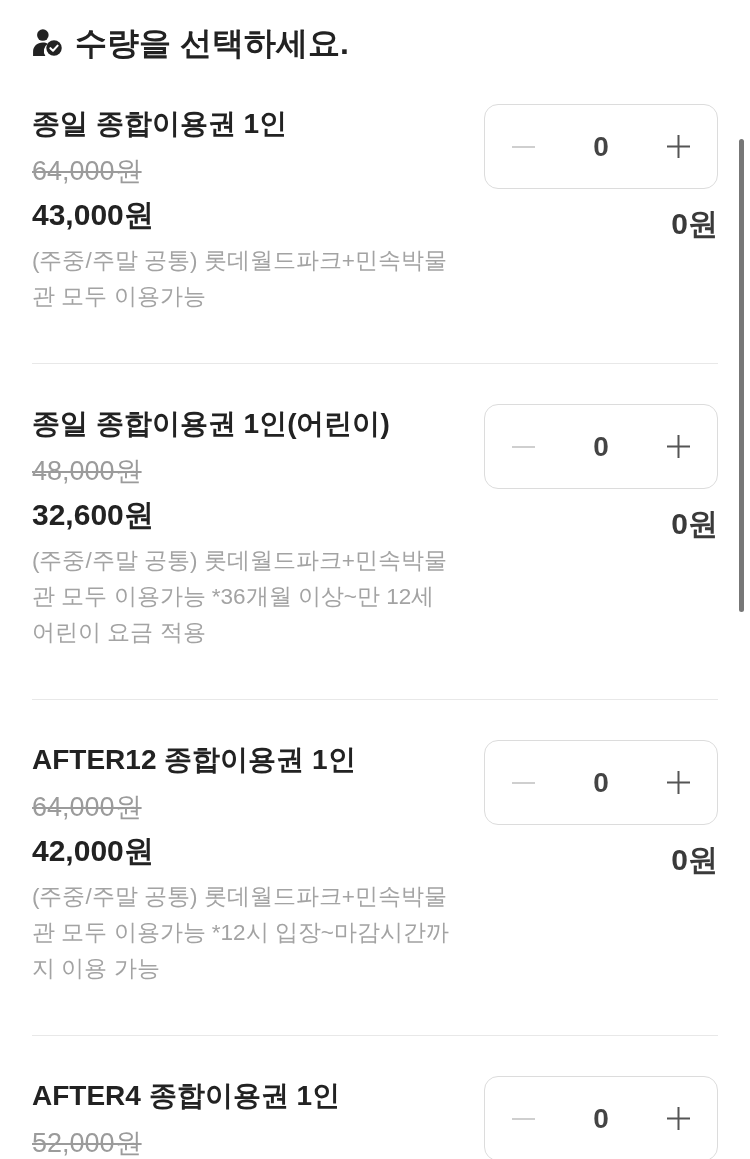 This screenshot has width=750, height=1159. Describe the element at coordinates (240, 597) in the screenshot. I see `product-description: (주중/주말 공통) 롯데월드파크+민속박물관 모두 이용가능 *36개월 이상~만 12세 어린이 요금 적용` at that location.